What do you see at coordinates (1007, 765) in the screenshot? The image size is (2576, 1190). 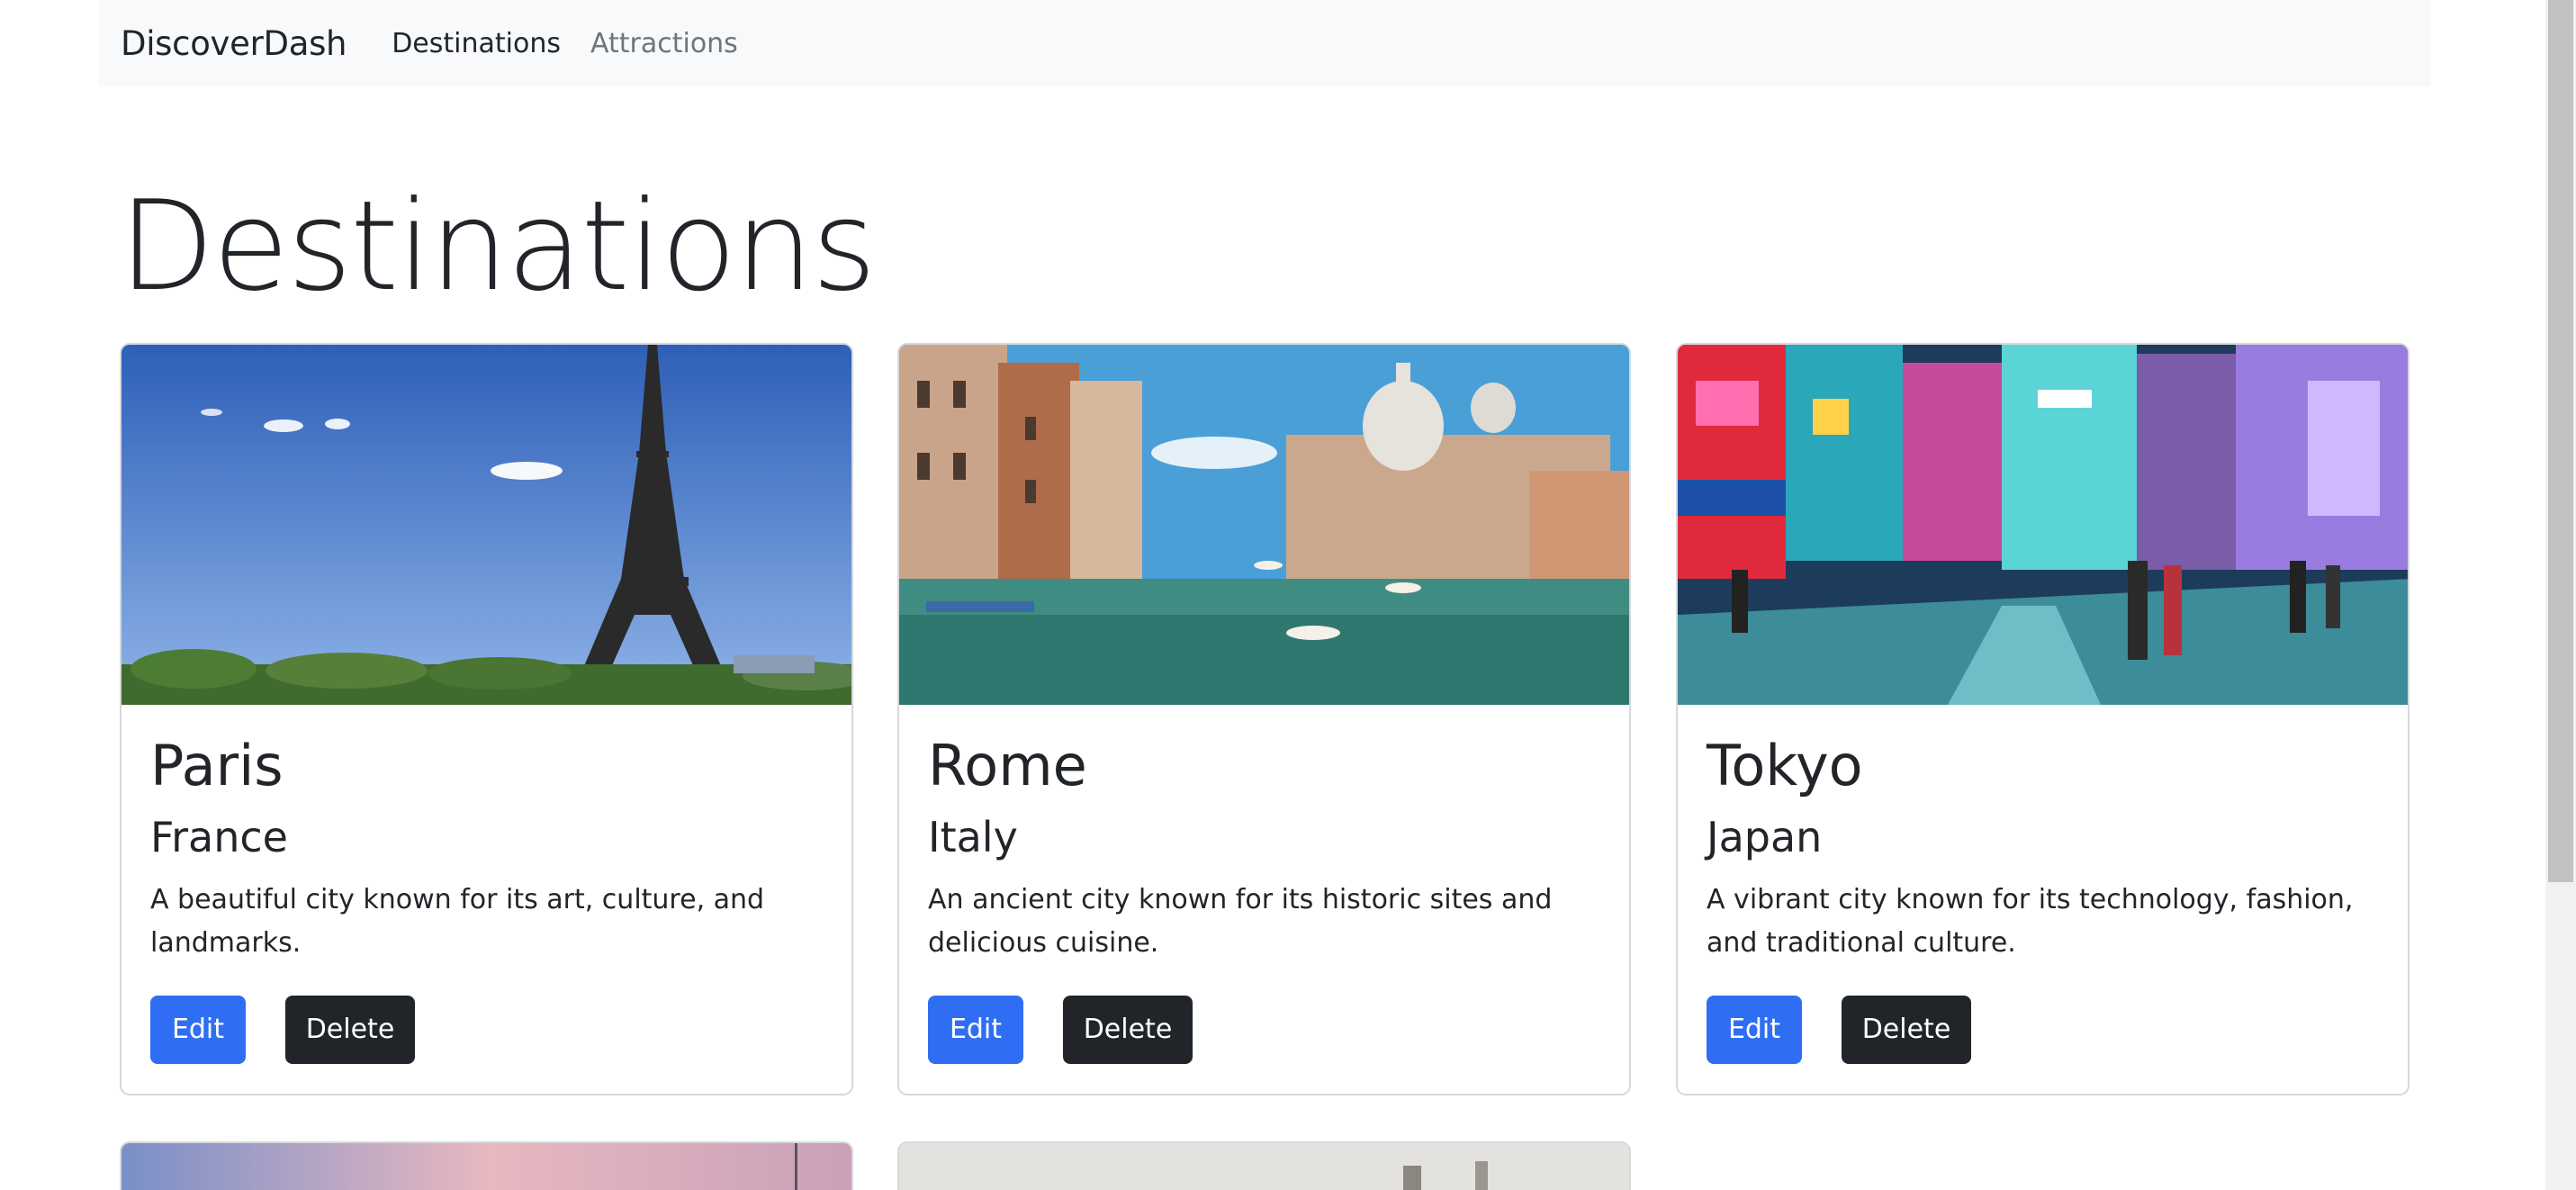 I see `card-city: Rome` at bounding box center [1007, 765].